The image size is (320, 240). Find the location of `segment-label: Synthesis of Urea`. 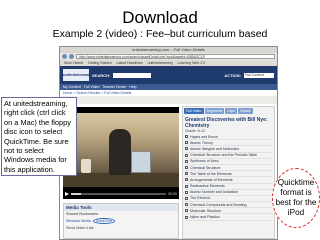

segment-label: Synthesis of Urea is located at coordinates (204, 161).